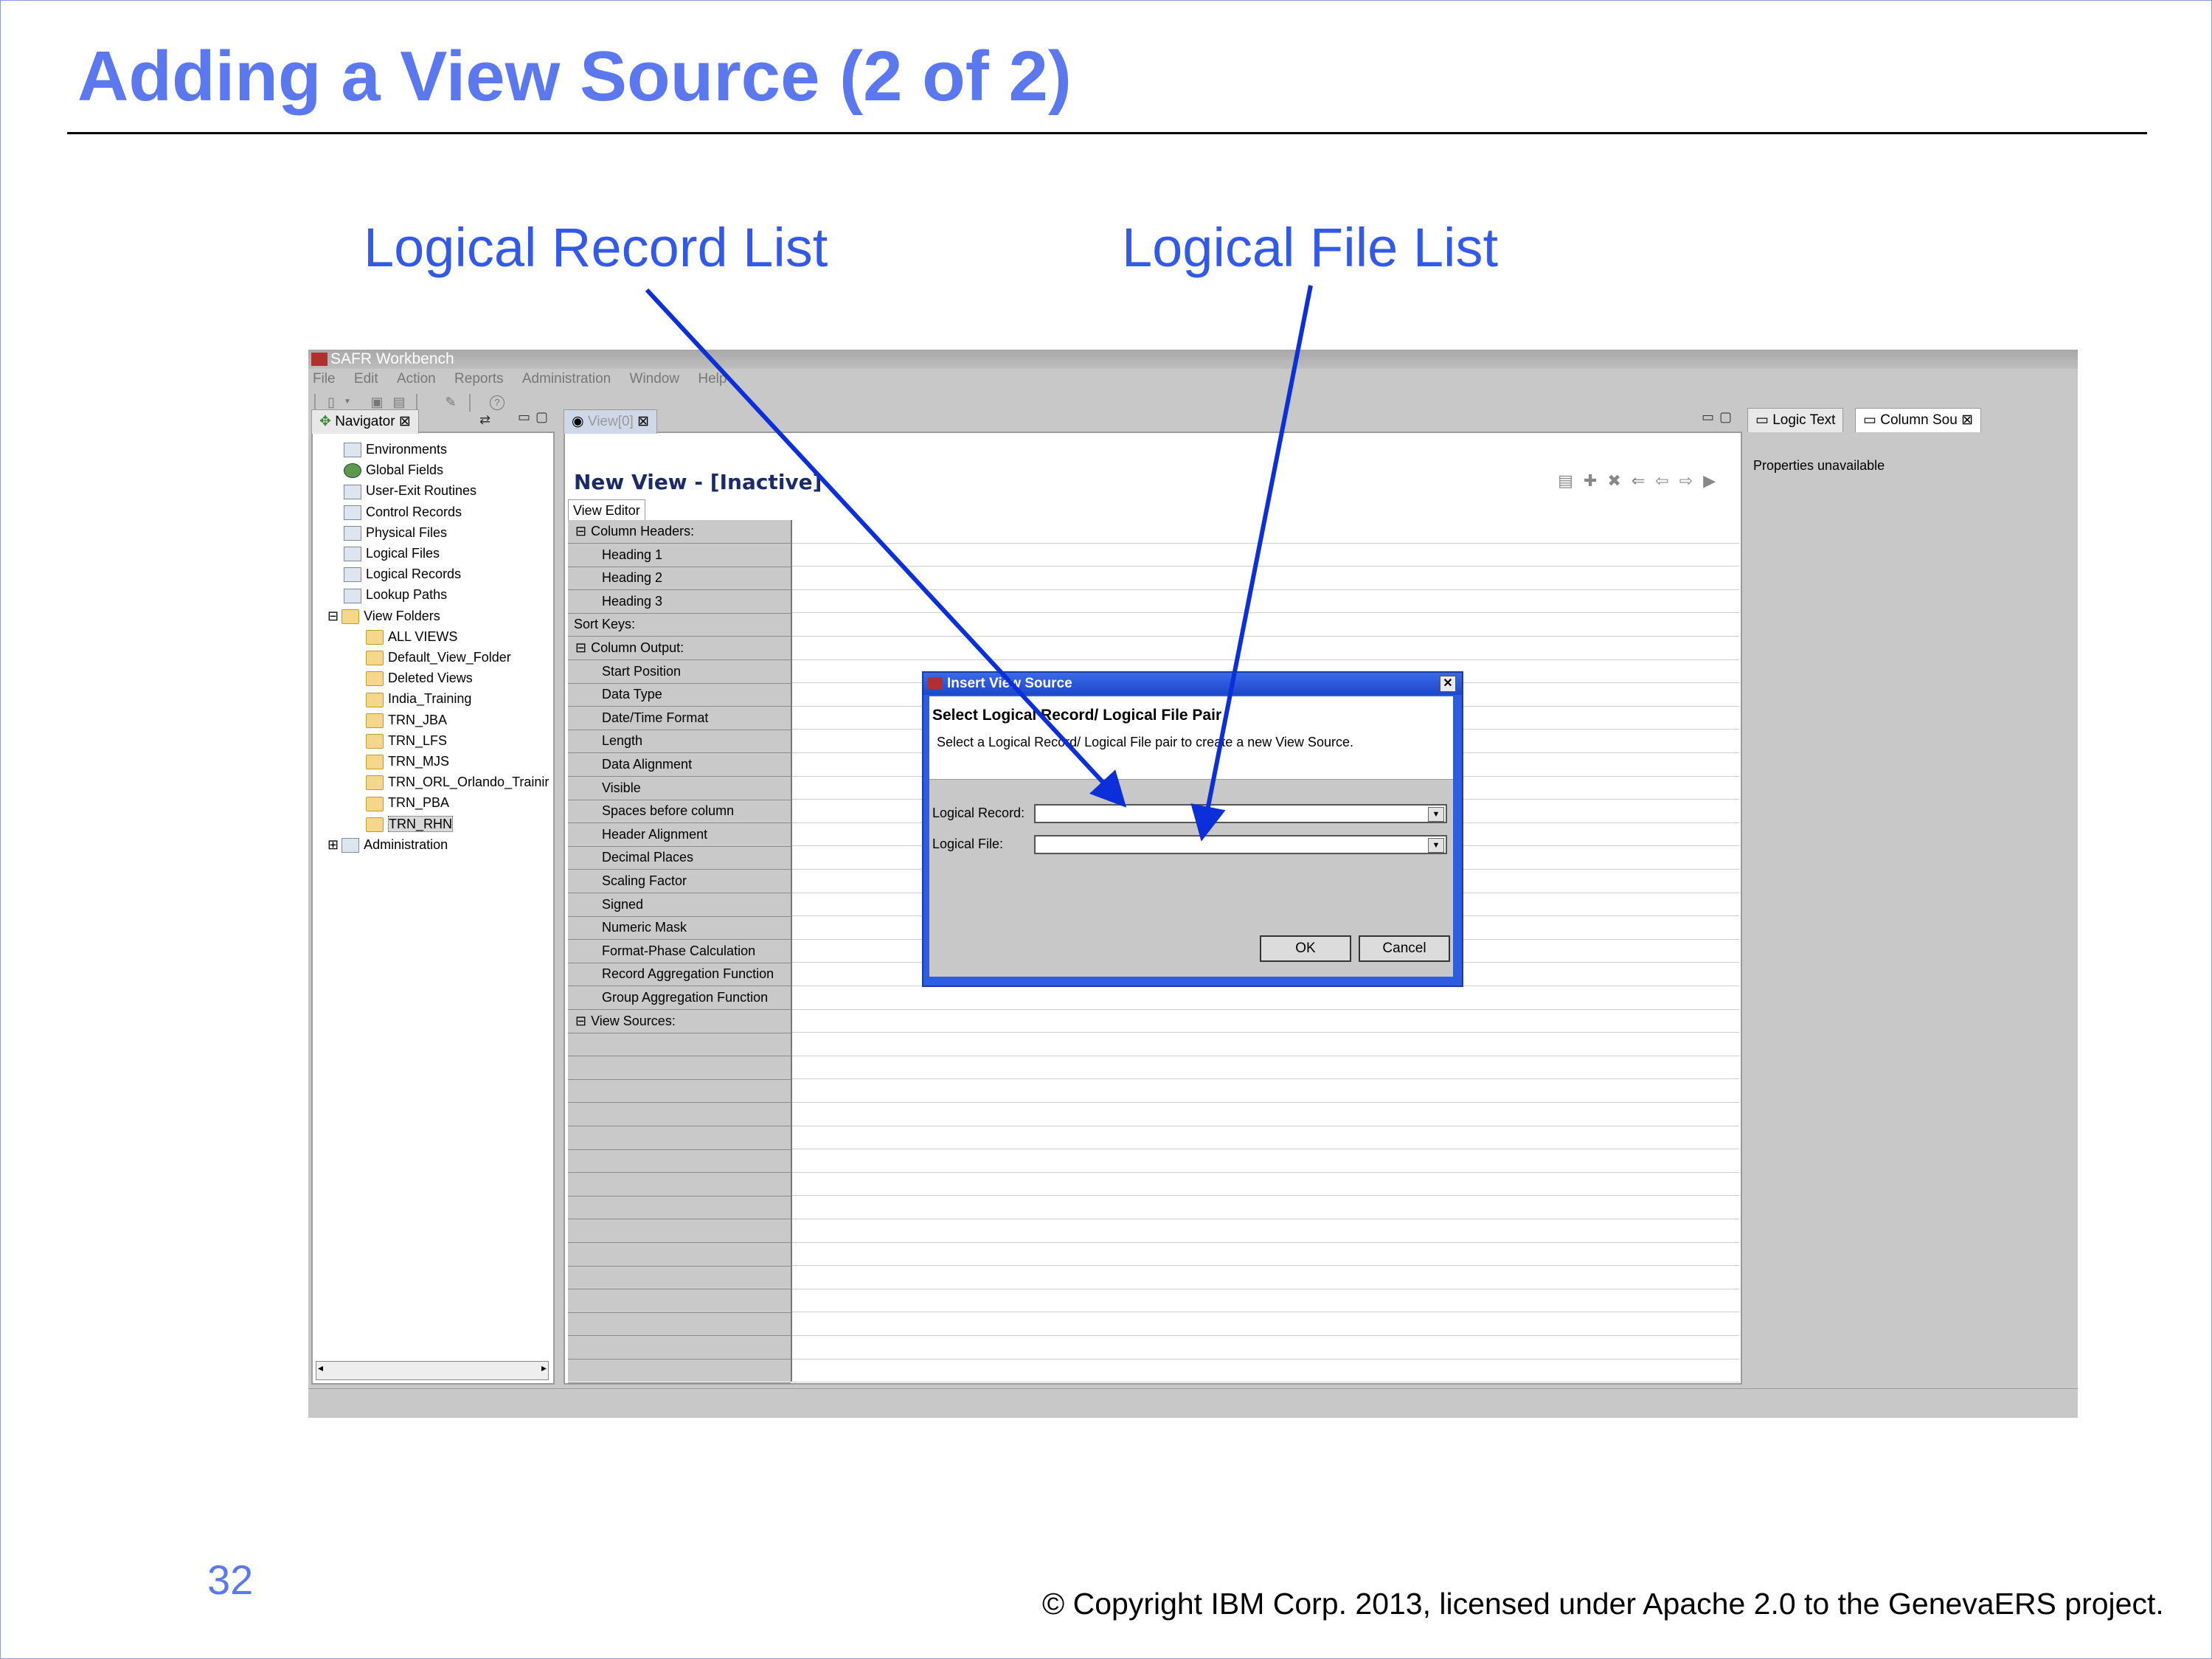 The width and height of the screenshot is (2212, 1659). Describe the element at coordinates (403, 574) in the screenshot. I see `navigator-item: Logical Records` at that location.